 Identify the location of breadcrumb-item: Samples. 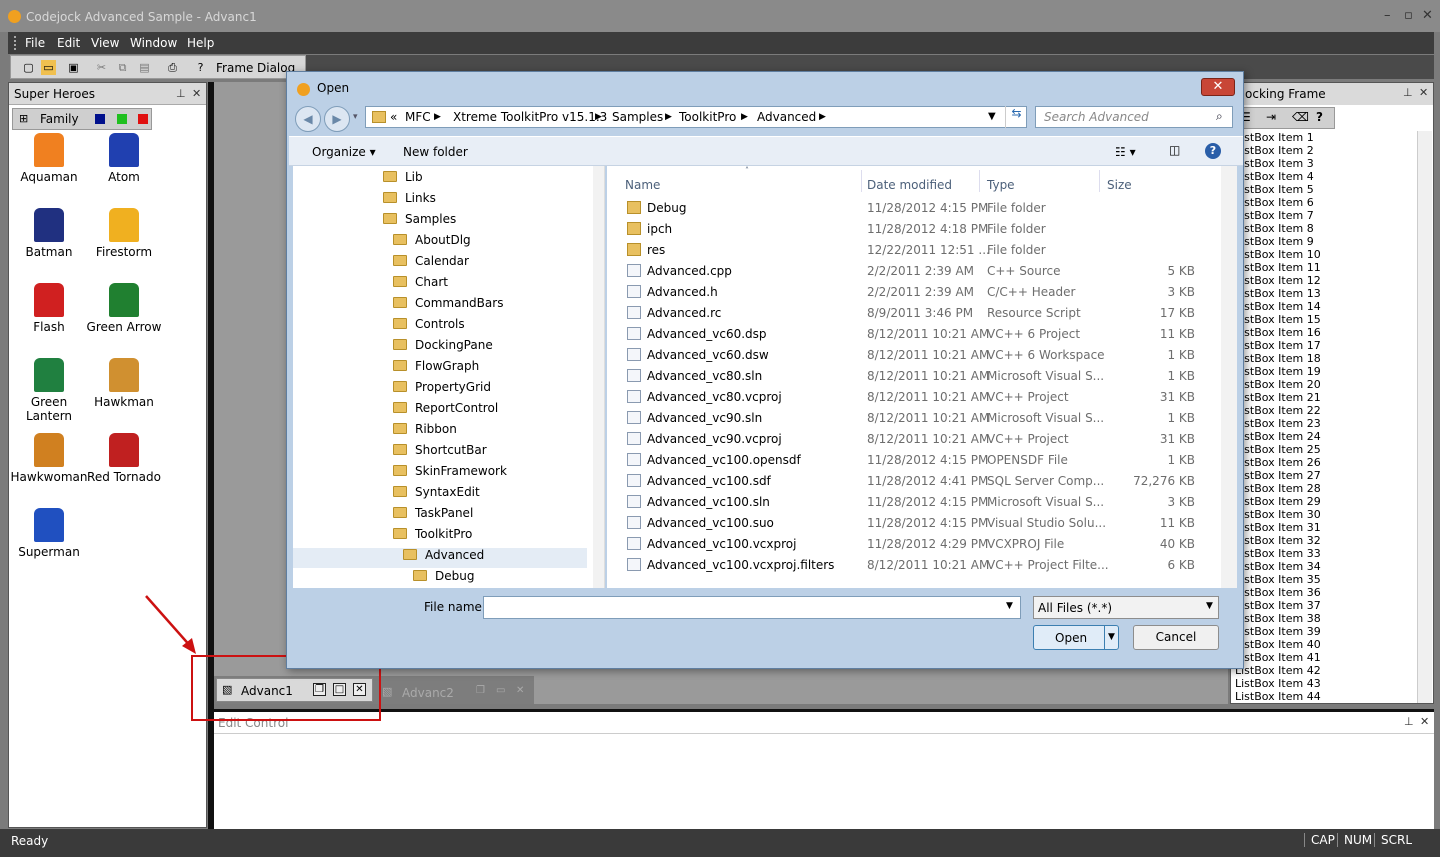
(637, 117).